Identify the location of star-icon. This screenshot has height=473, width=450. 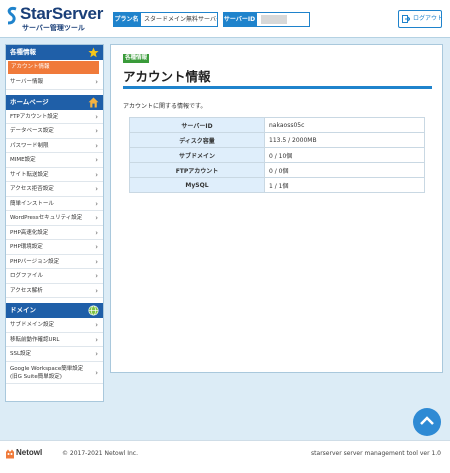
(93, 52).